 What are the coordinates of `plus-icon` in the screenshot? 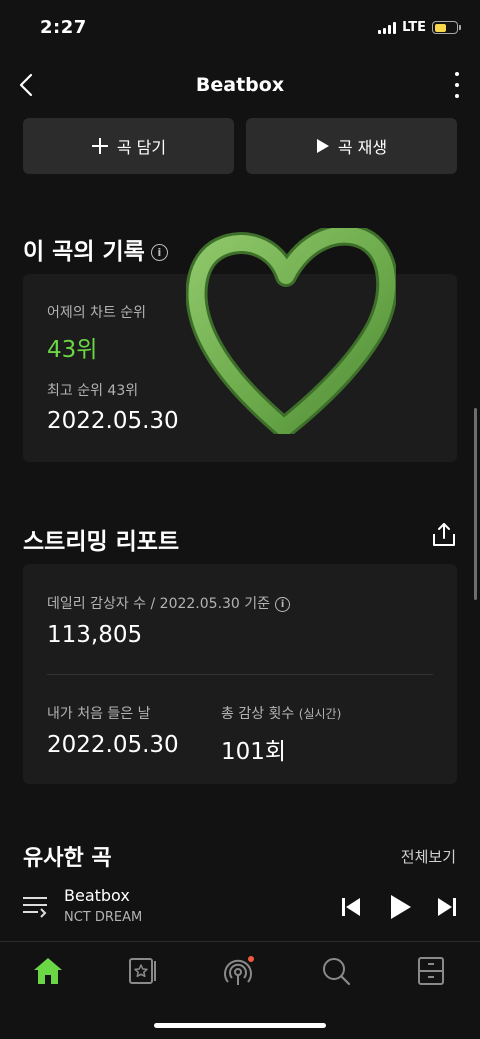 It's located at (99, 146).